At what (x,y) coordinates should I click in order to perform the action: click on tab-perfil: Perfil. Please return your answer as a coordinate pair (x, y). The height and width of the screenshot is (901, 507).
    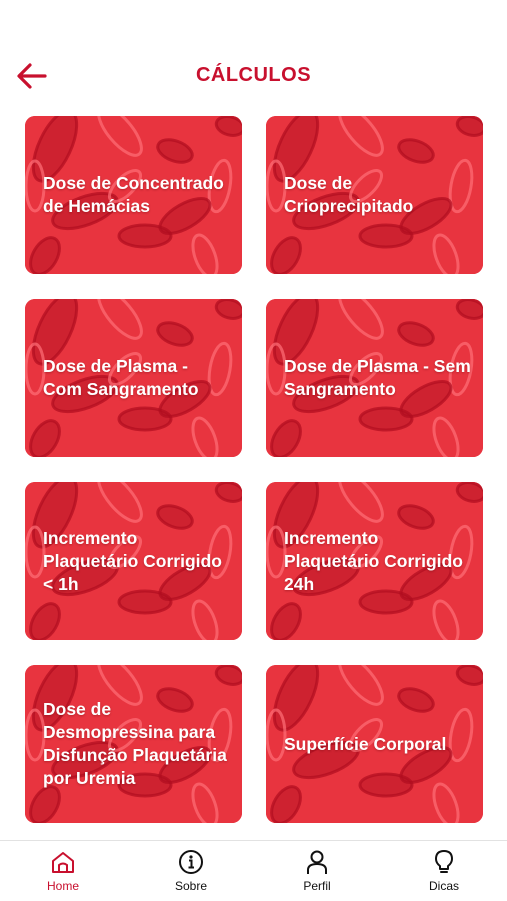
    Looking at the image, I should click on (317, 873).